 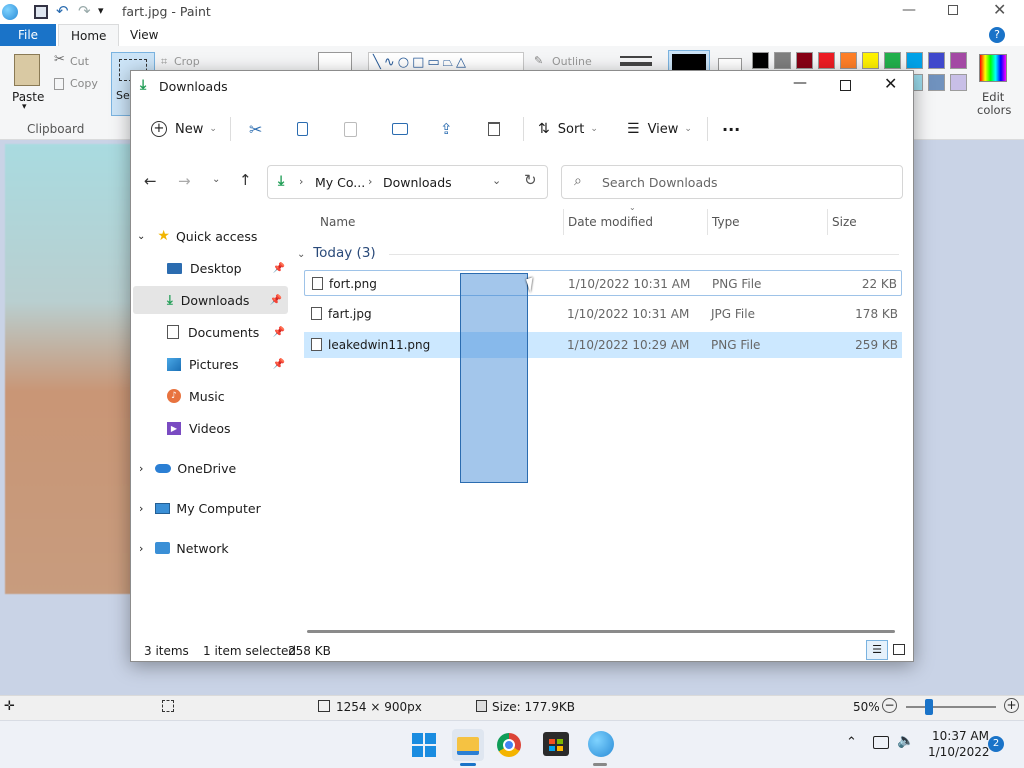 I want to click on forward-icon: →, so click(x=184, y=181).